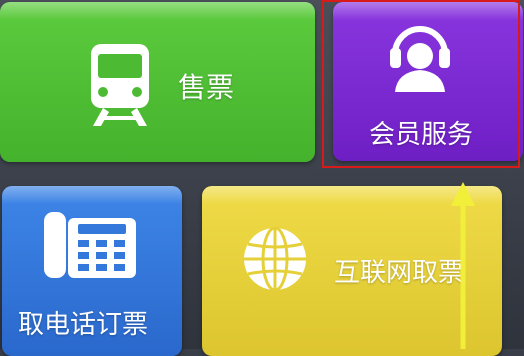 The height and width of the screenshot is (356, 524). Describe the element at coordinates (120, 85) in the screenshot. I see `train-icon` at that location.